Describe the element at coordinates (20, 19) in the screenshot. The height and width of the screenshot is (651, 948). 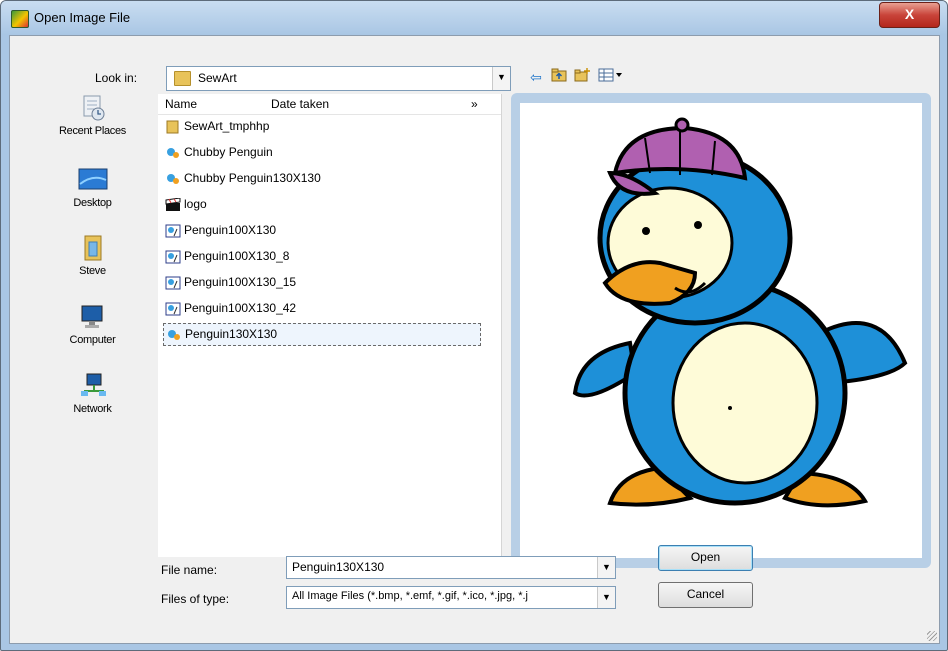
I see `app-image-icon` at that location.